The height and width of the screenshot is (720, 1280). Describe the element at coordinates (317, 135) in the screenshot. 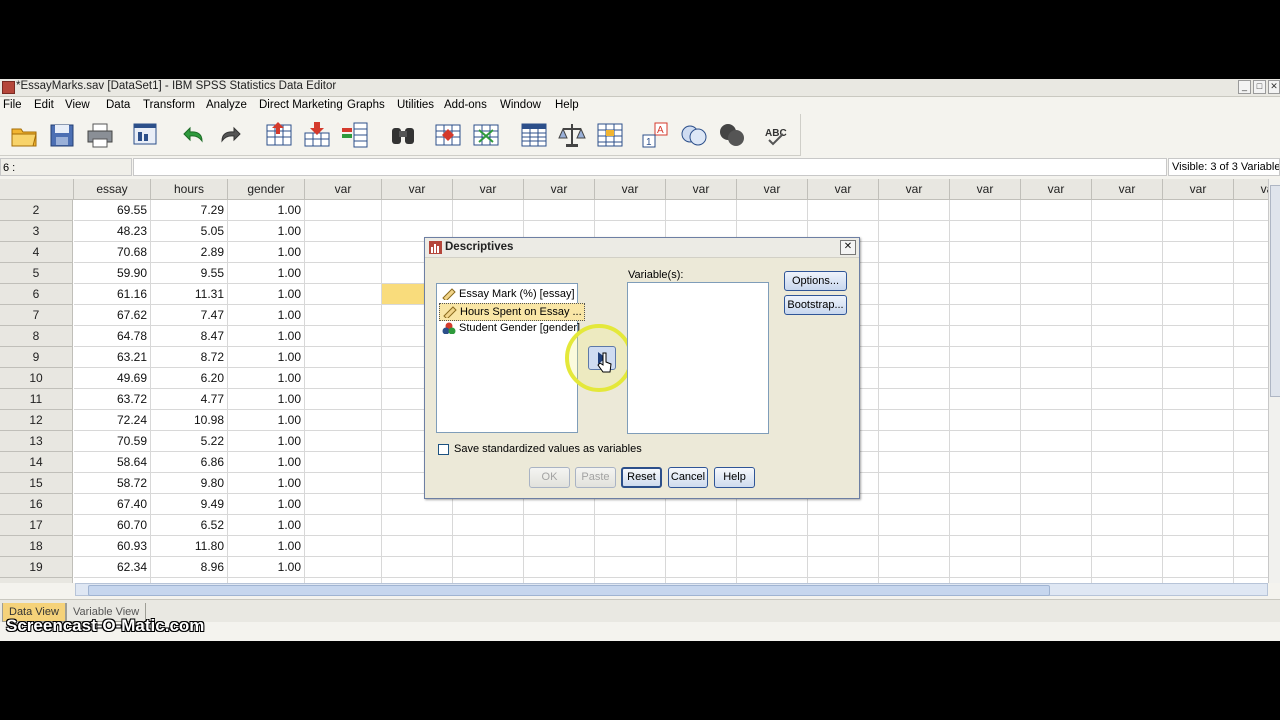

I see `goto-variable-icon` at that location.